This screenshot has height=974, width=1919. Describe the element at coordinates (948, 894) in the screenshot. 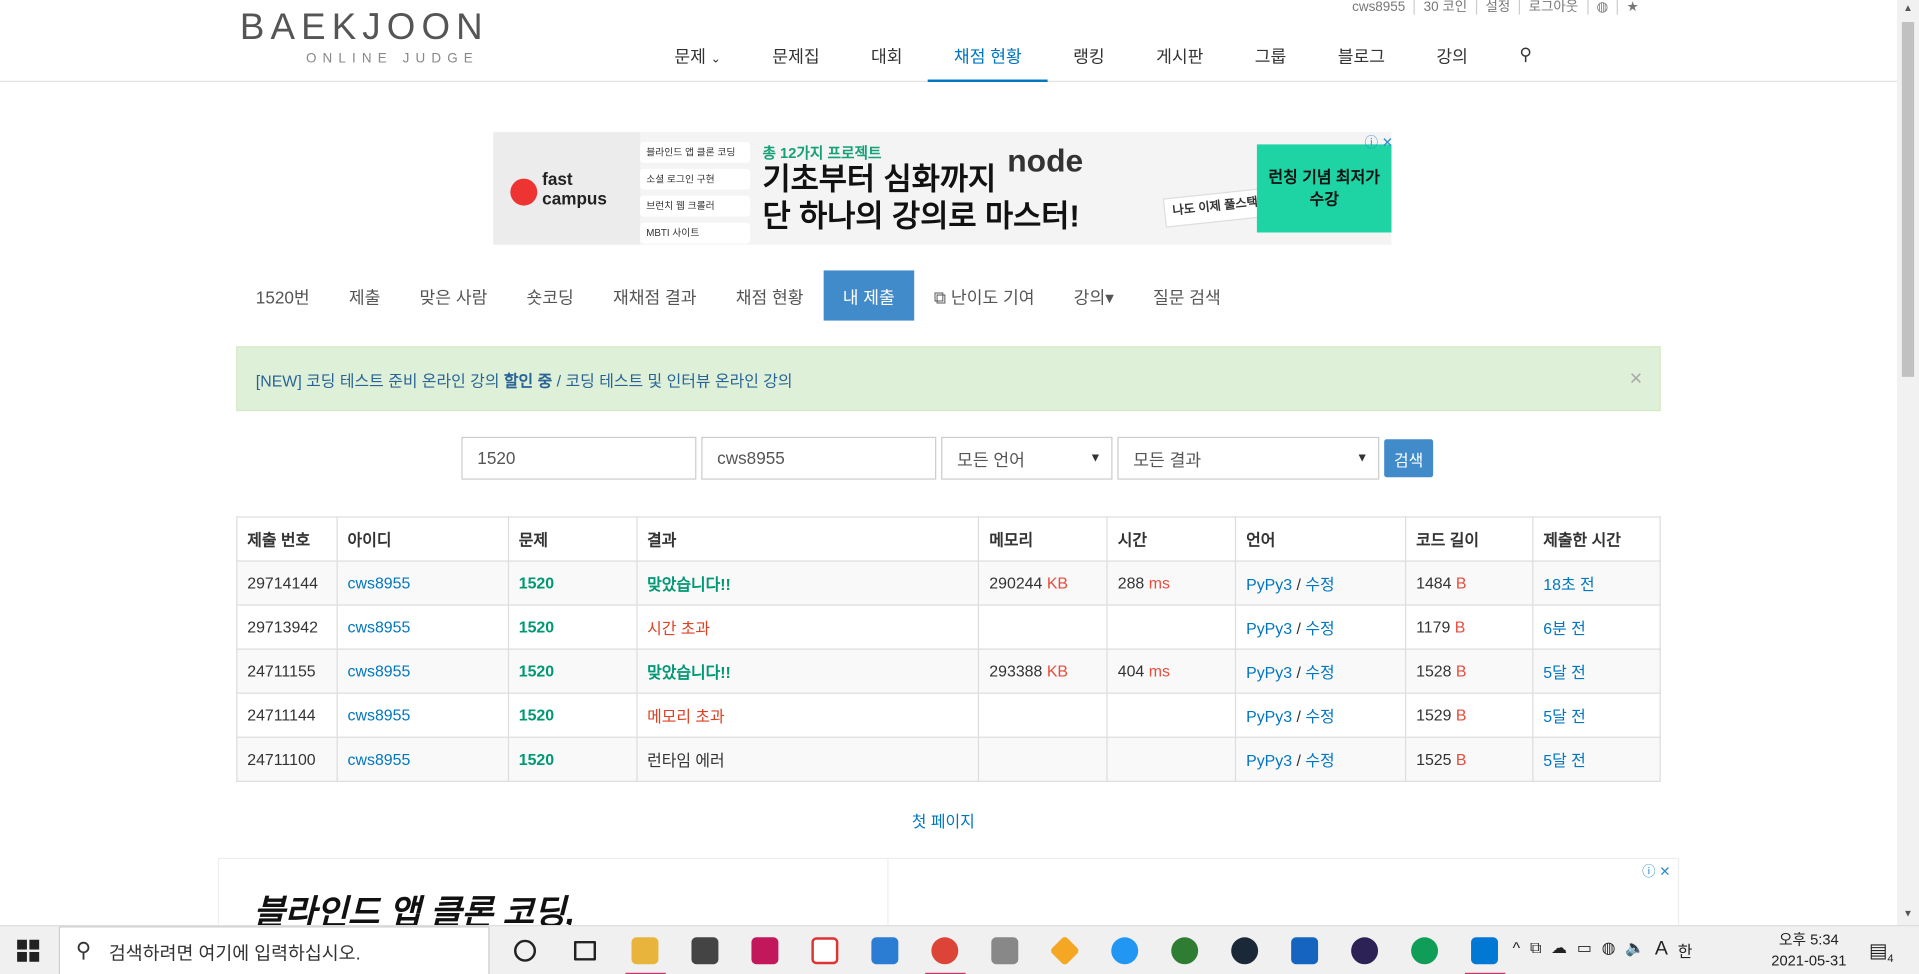

I see `bottom-ad: 블라인드 앱 클론 코딩, ⓘ ✕` at that location.